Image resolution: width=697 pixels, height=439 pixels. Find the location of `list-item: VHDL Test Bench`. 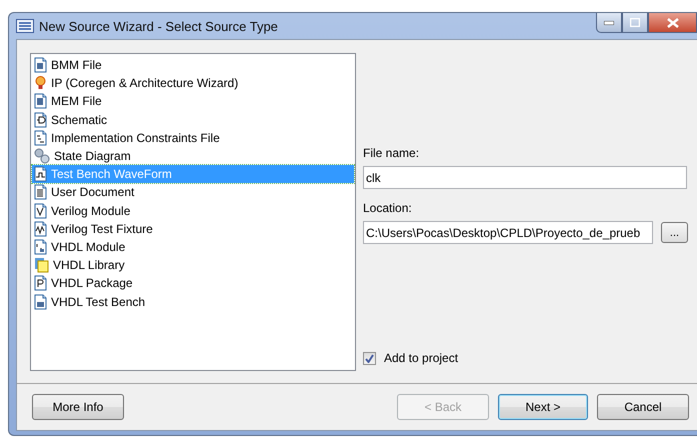

list-item: VHDL Test Bench is located at coordinates (193, 301).